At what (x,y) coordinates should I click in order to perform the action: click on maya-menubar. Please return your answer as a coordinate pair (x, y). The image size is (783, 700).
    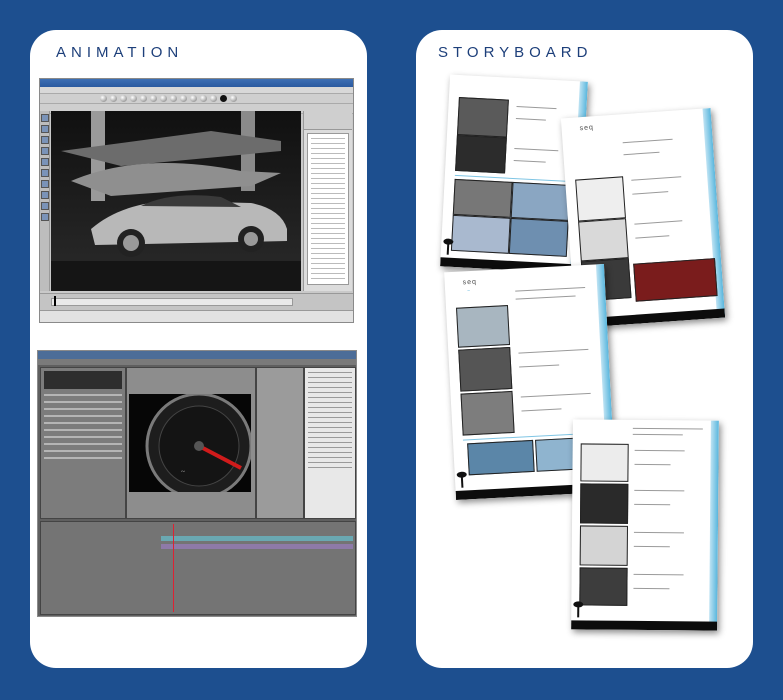
    Looking at the image, I should click on (196, 90).